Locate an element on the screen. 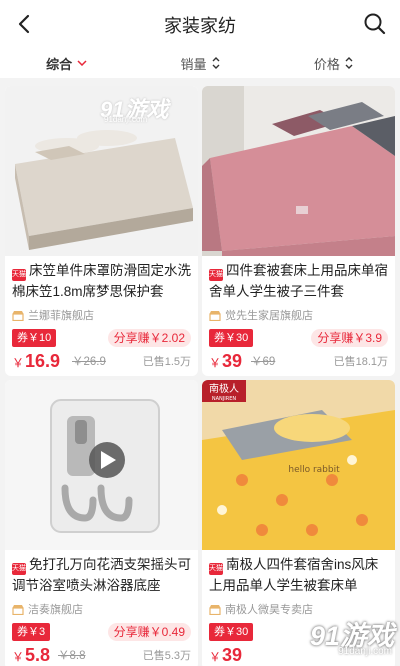 The height and width of the screenshot is (666, 400). product-image: 南极人 NANJIREN hello rabbit is located at coordinates (298, 465).